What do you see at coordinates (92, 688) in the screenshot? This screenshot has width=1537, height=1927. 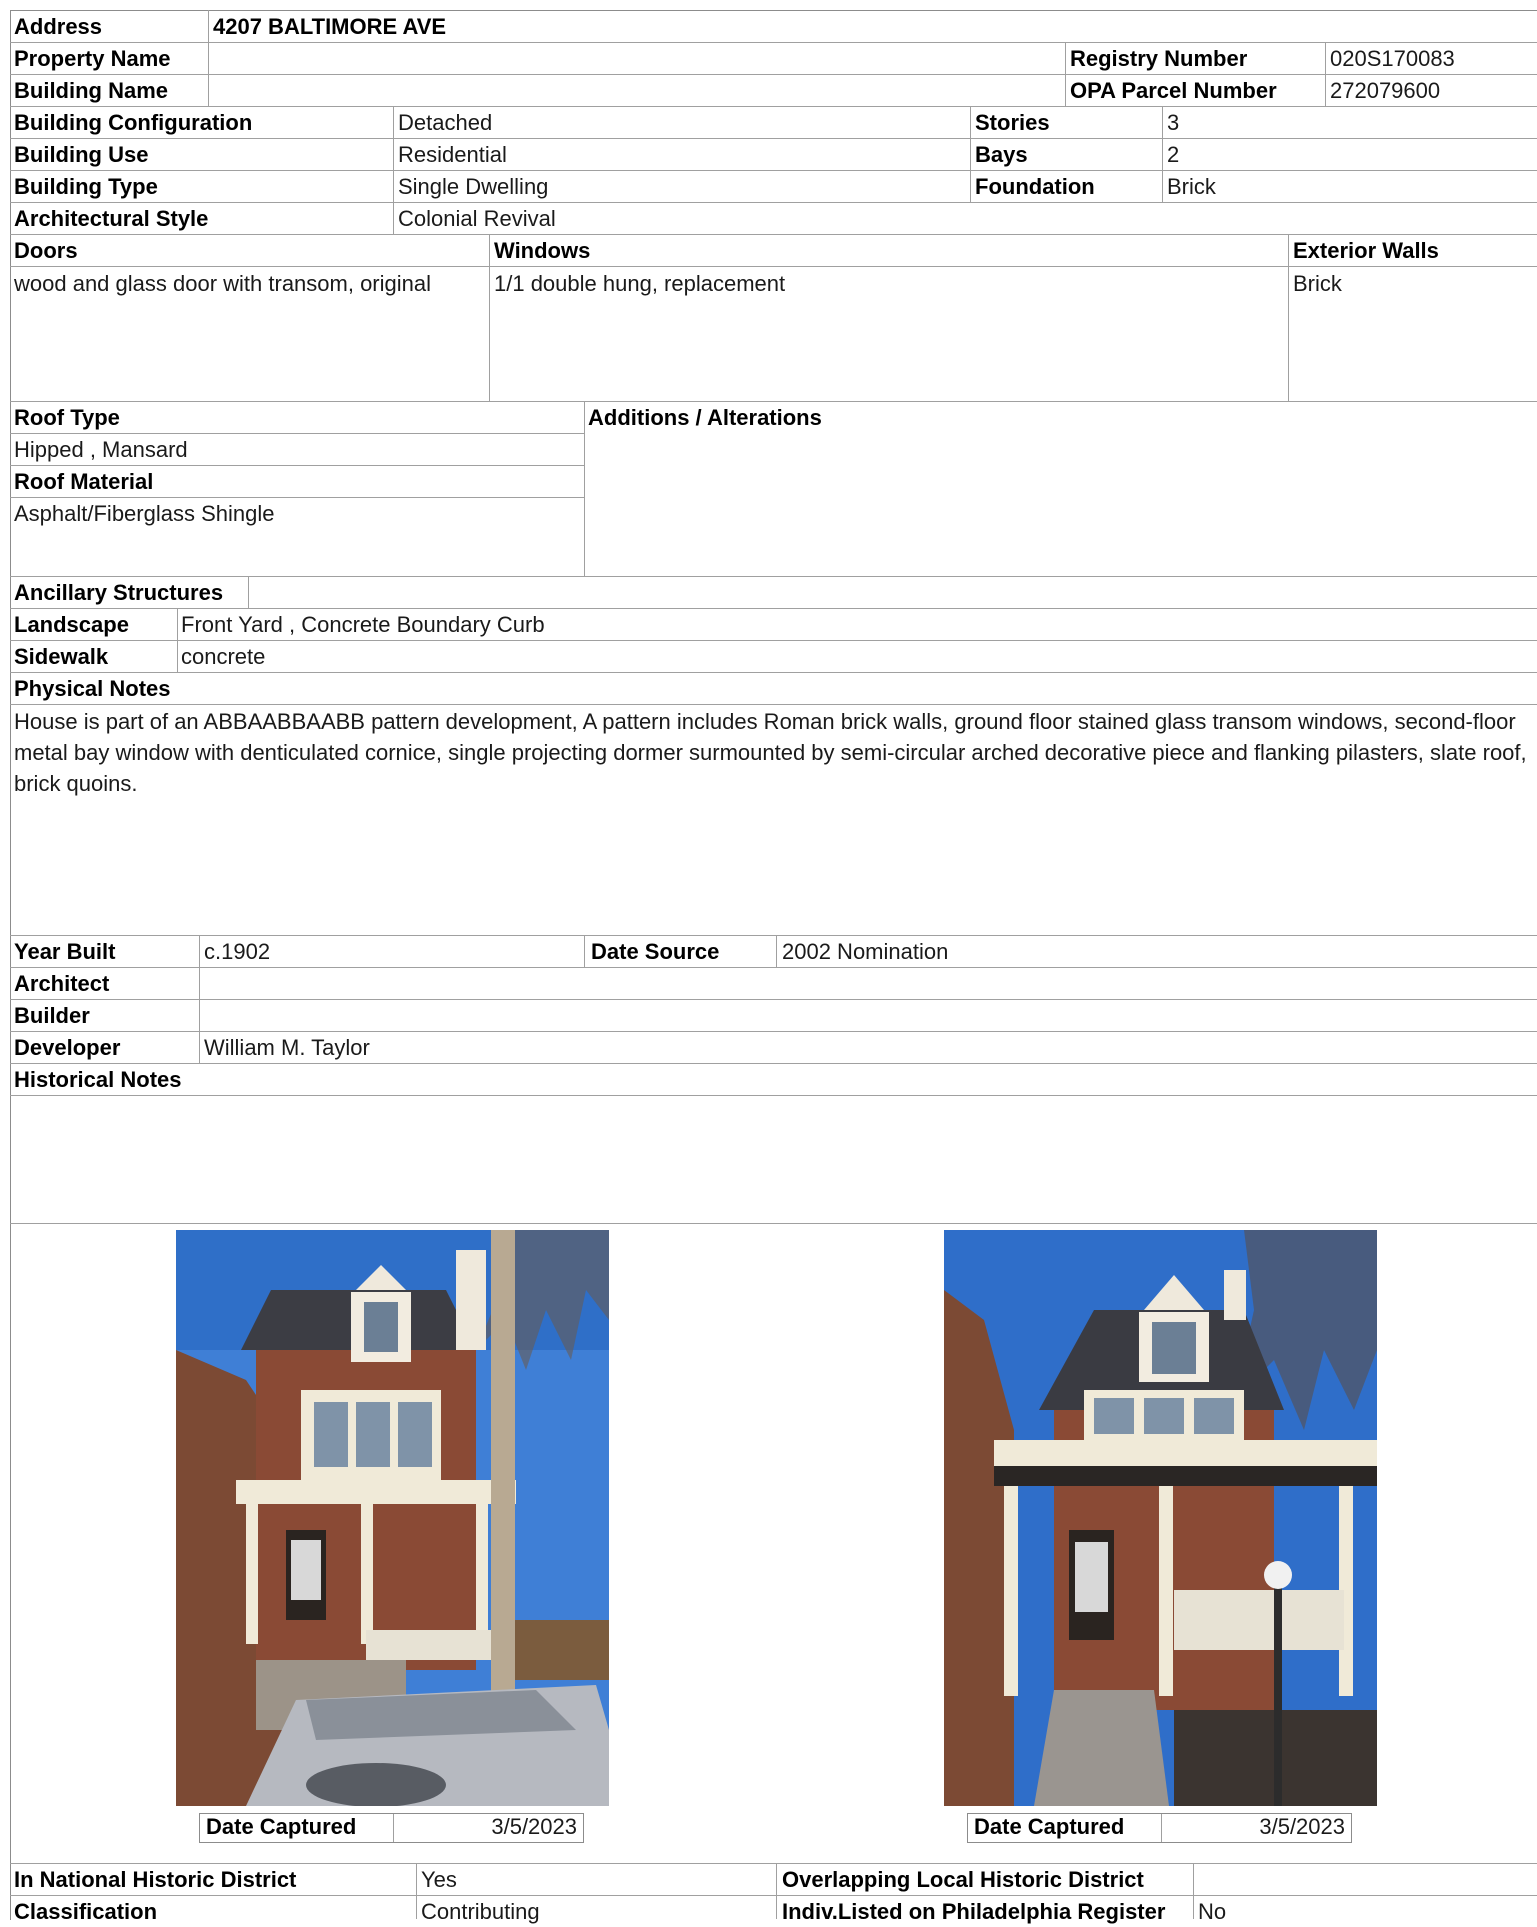 I see `physical-notes-label: Physical Notes` at bounding box center [92, 688].